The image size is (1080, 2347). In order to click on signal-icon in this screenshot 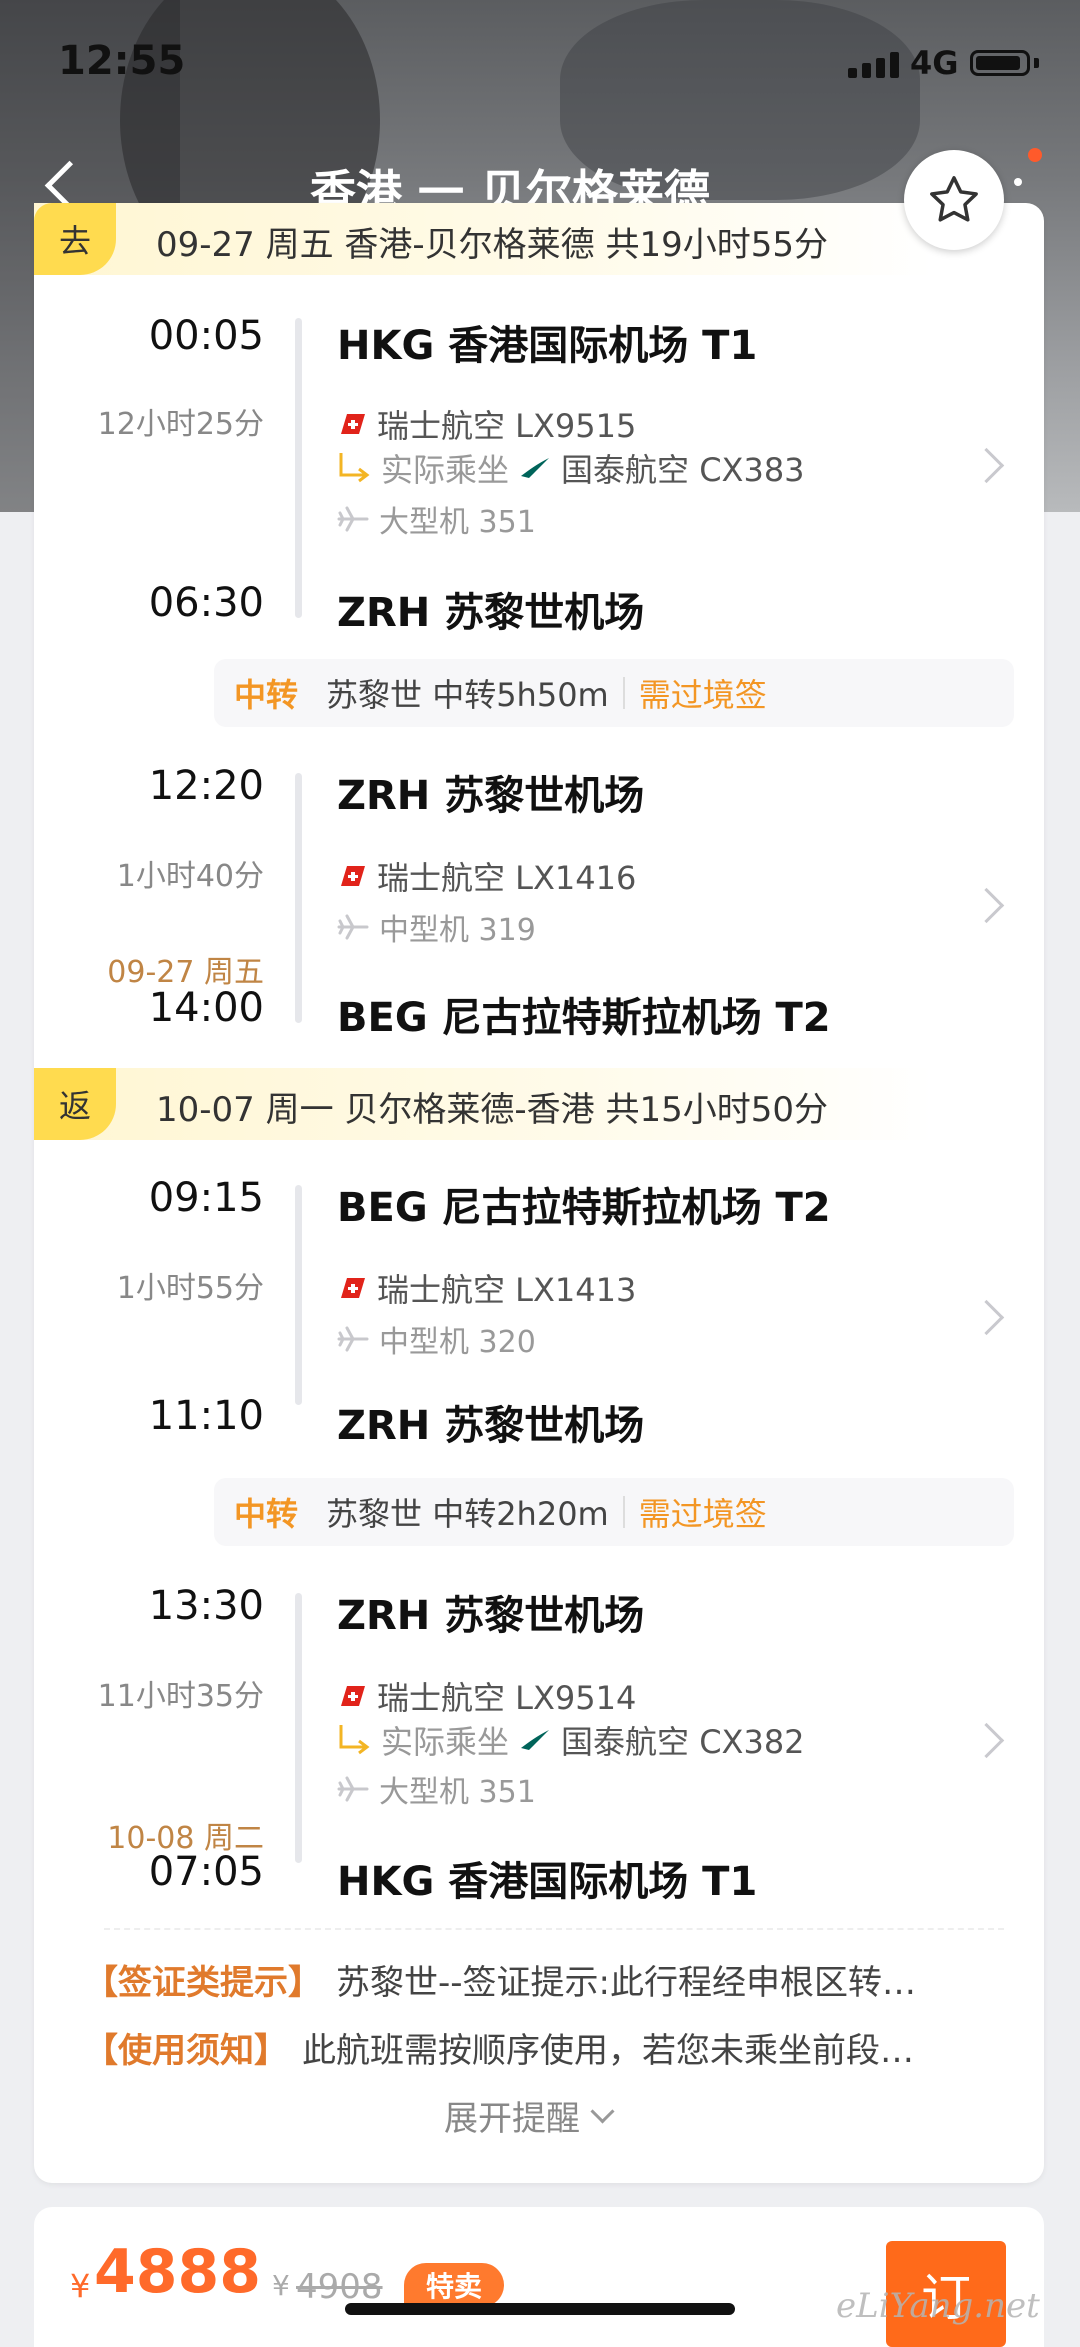, I will do `click(873, 65)`.